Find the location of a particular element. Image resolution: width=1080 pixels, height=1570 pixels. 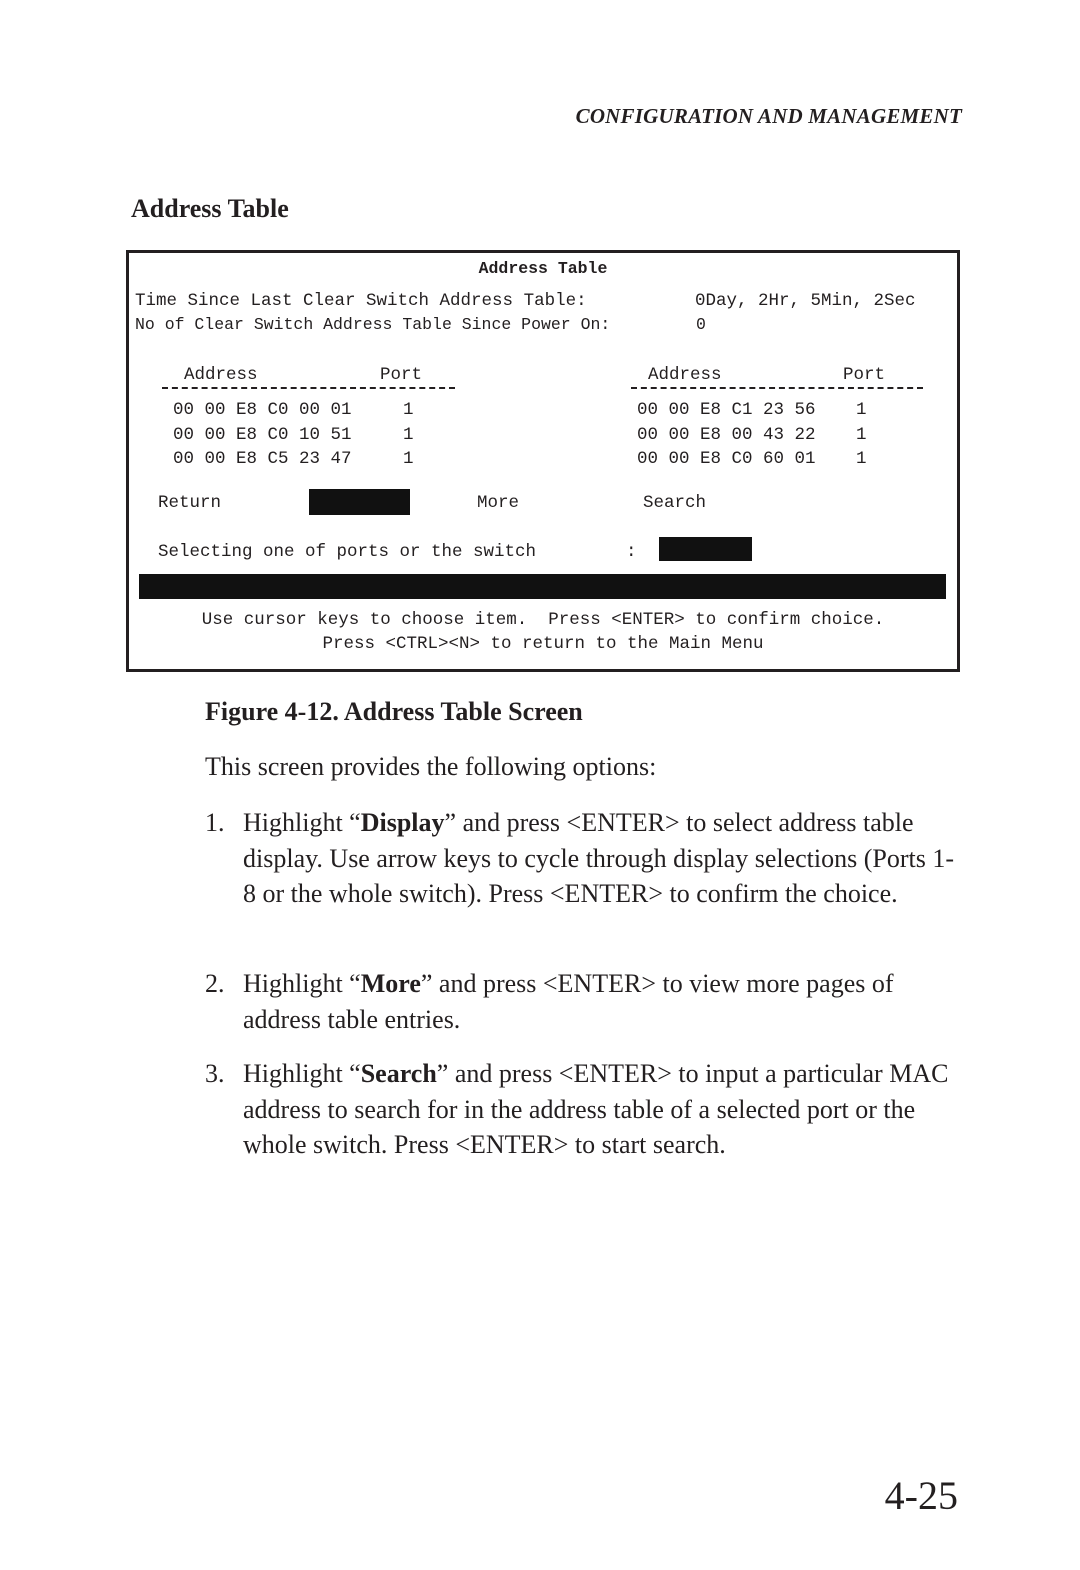

port-select-field is located at coordinates (705, 549).